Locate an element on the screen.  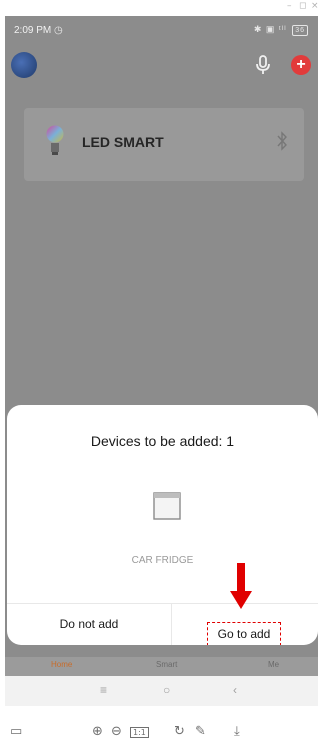
bottom-nav: Home Smart Me is located at coordinates (161, 666).